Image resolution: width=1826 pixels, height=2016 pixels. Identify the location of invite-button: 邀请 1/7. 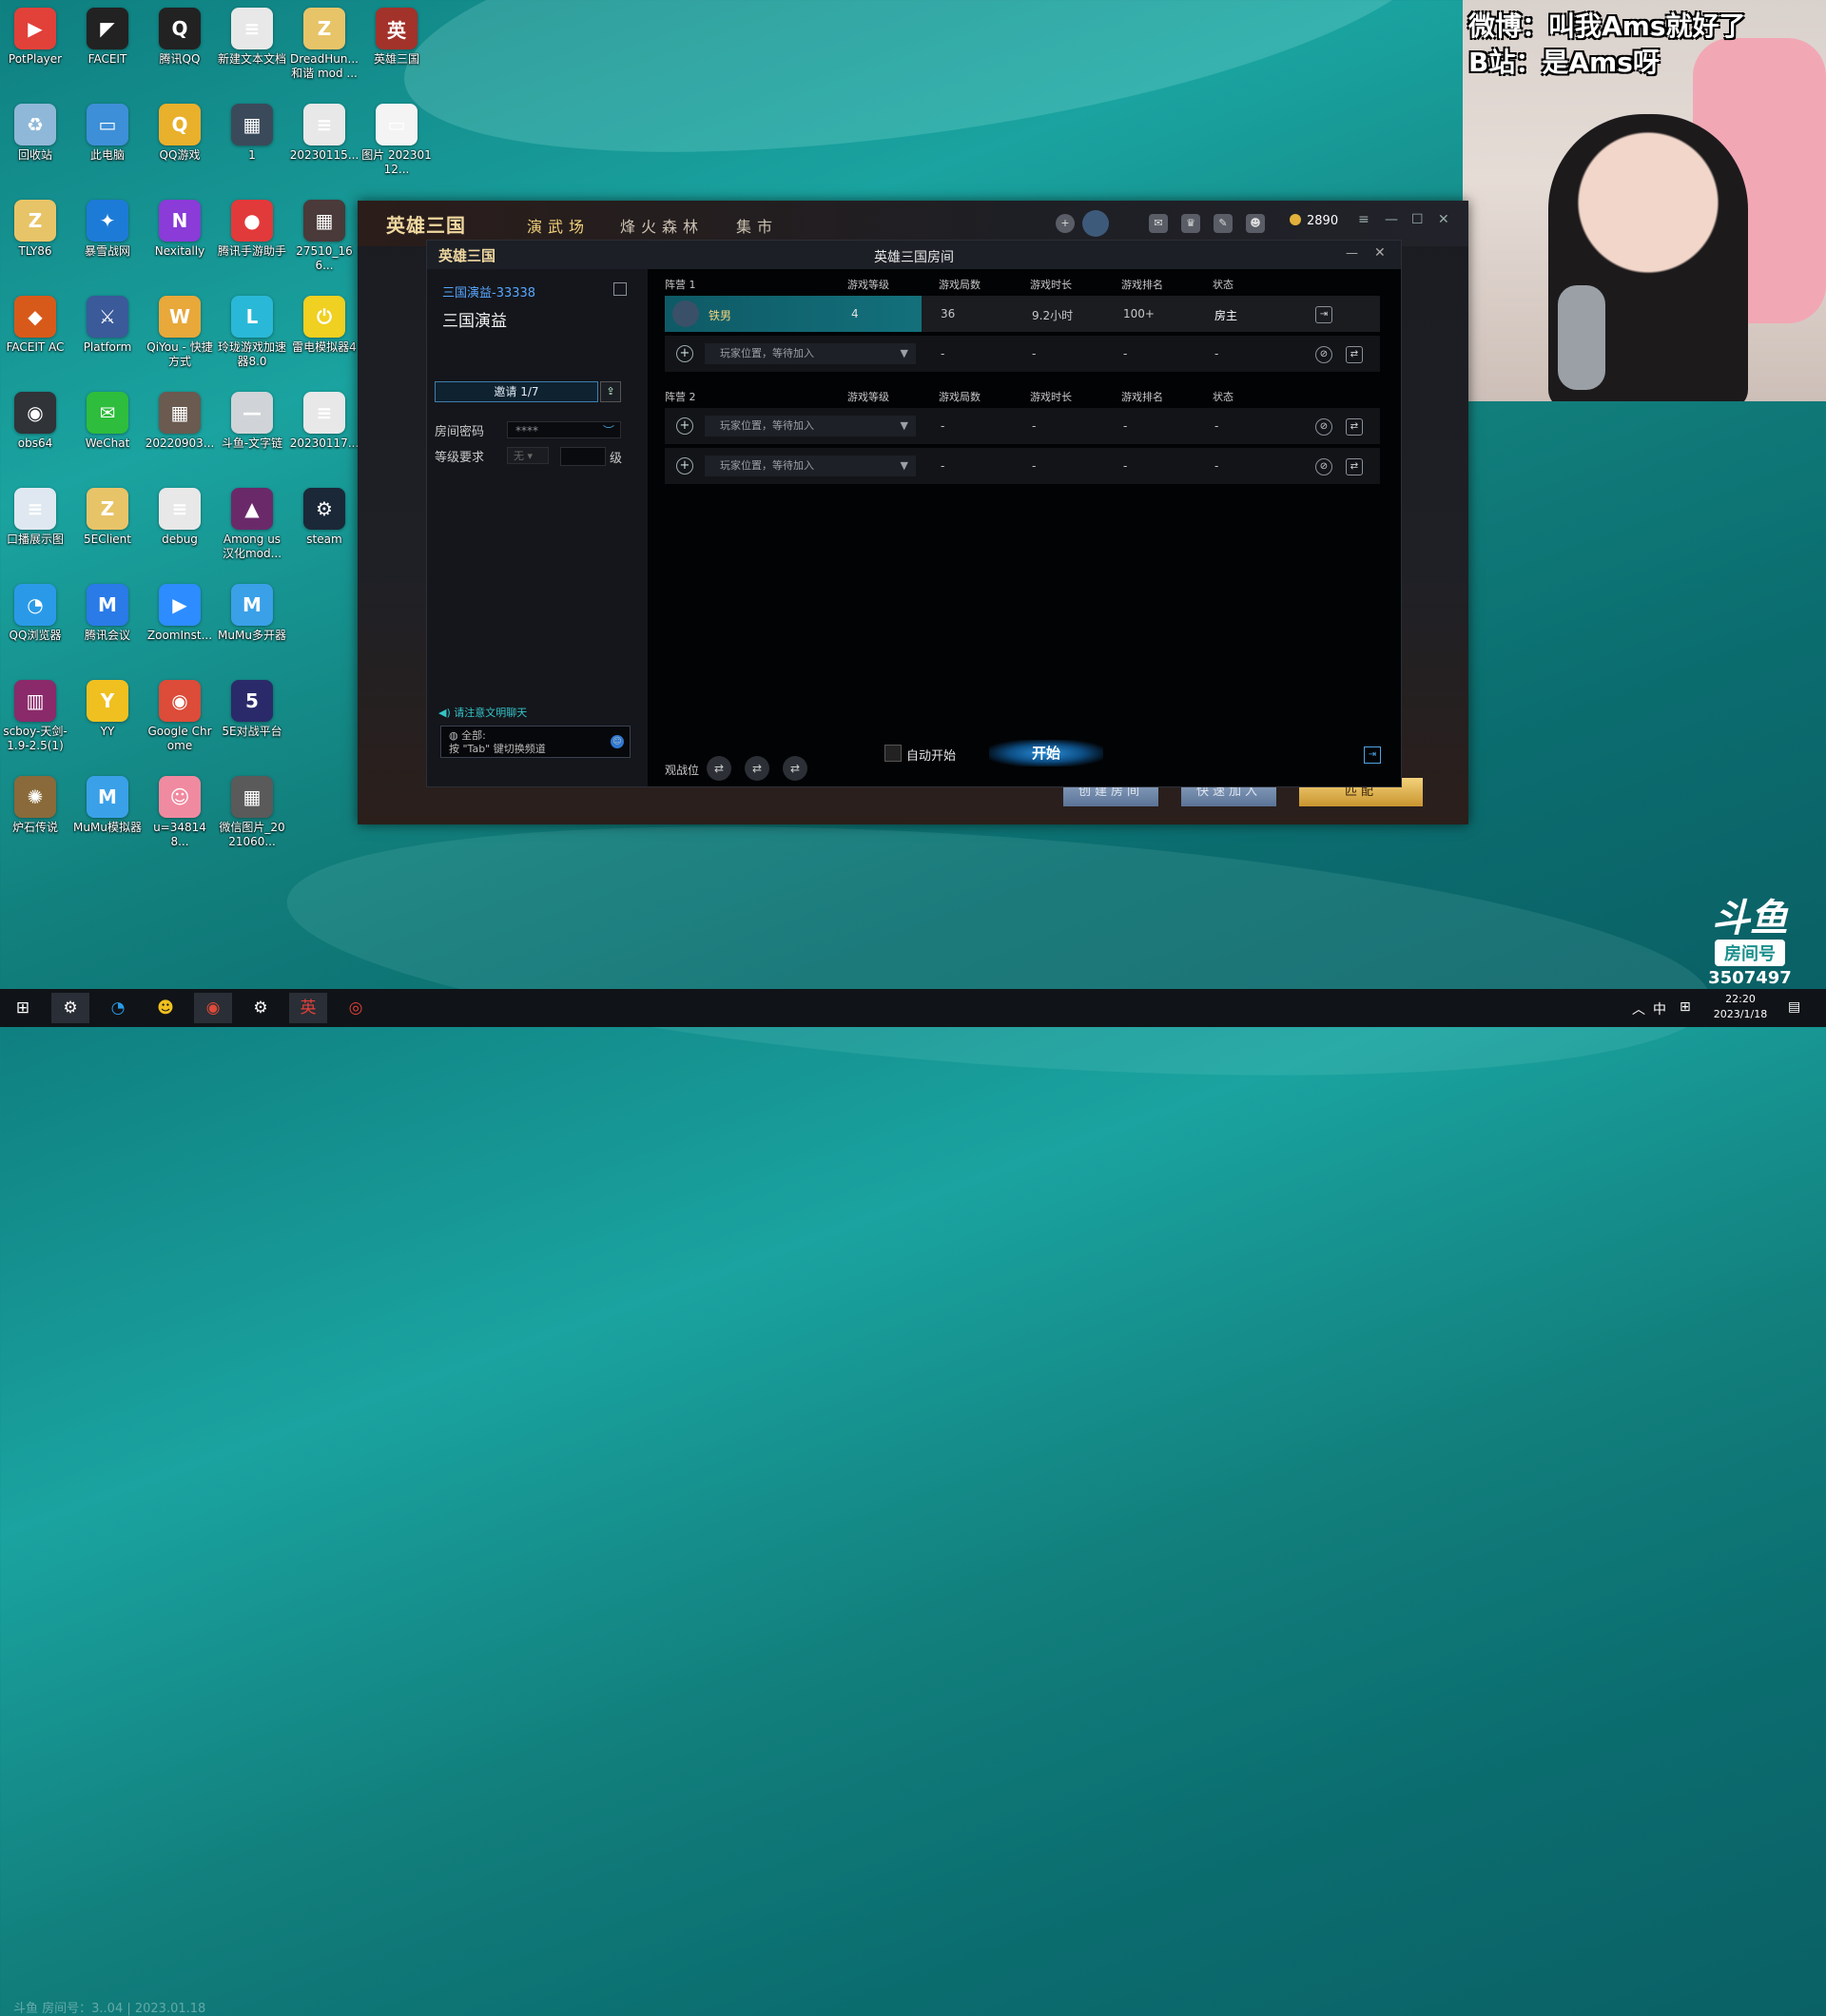
(517, 392).